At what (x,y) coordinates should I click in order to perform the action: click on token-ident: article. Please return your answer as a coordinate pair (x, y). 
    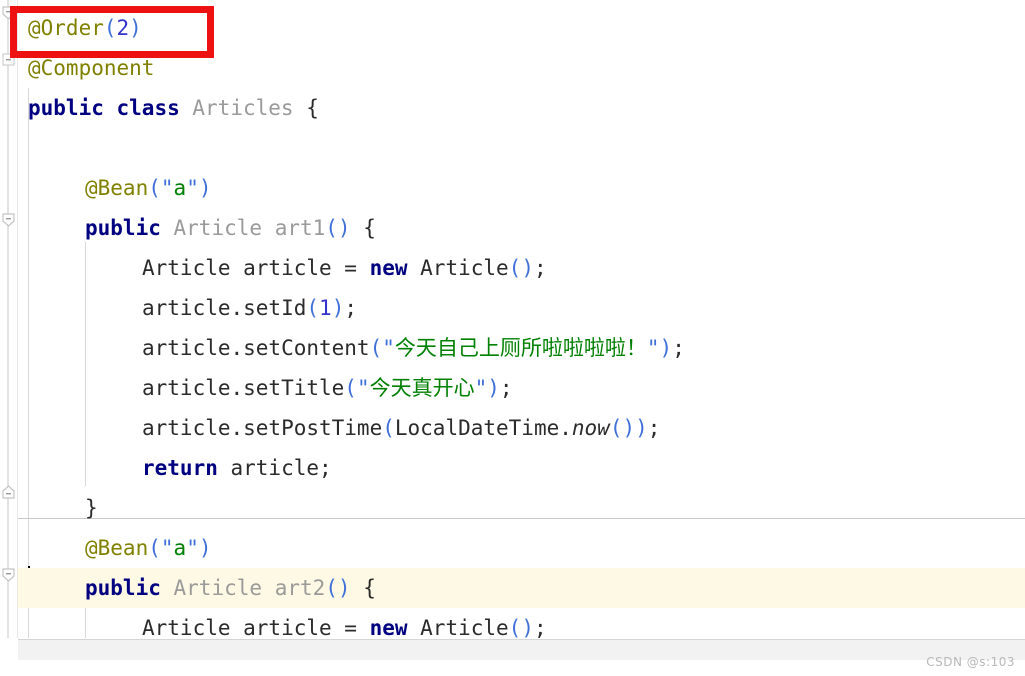
    Looking at the image, I should click on (268, 468).